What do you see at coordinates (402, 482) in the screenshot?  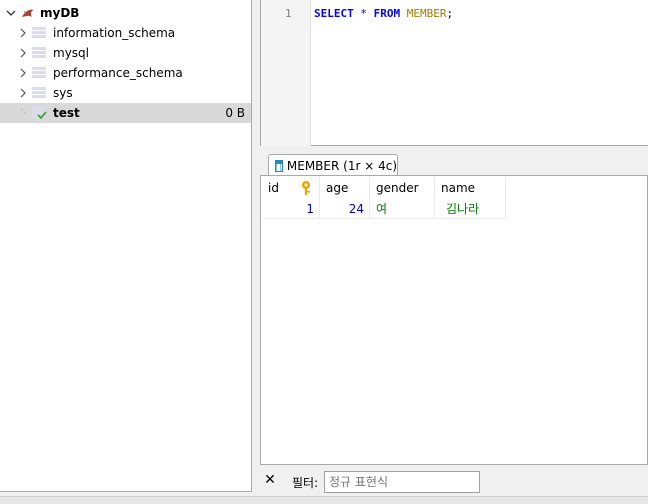 I see `filter-input` at bounding box center [402, 482].